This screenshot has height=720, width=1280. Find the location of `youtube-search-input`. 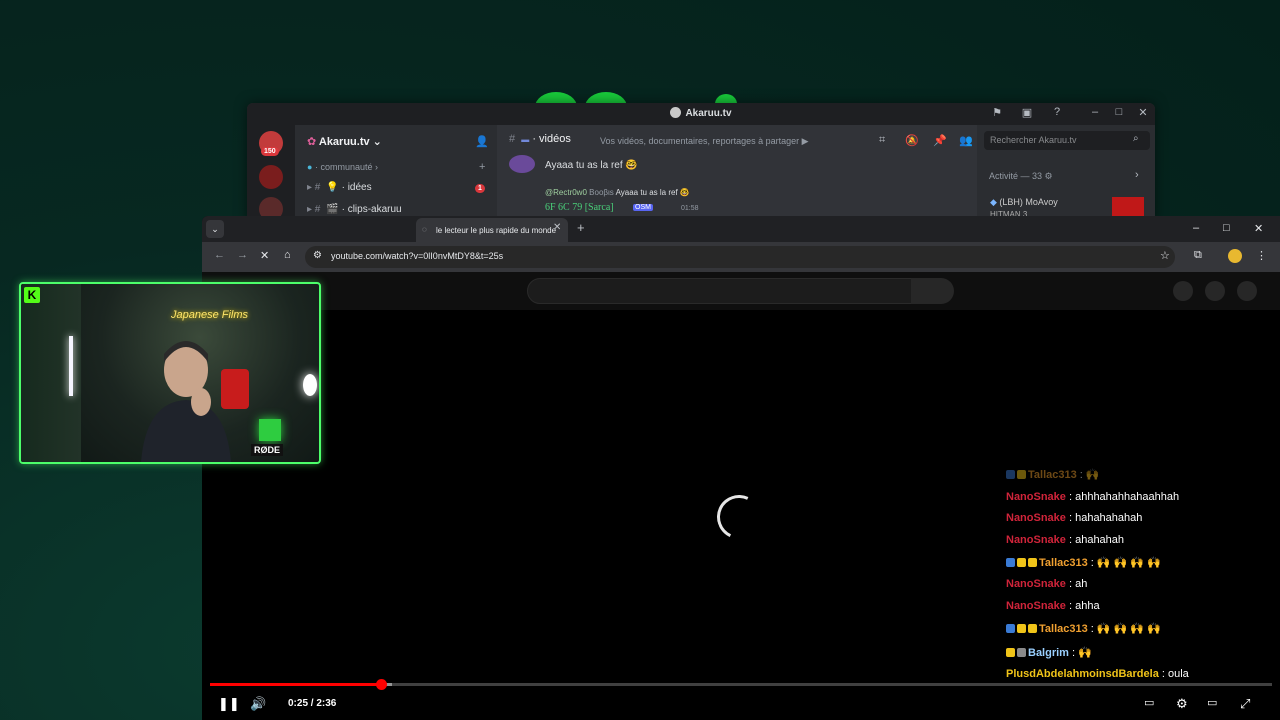

youtube-search-input is located at coordinates (719, 291).